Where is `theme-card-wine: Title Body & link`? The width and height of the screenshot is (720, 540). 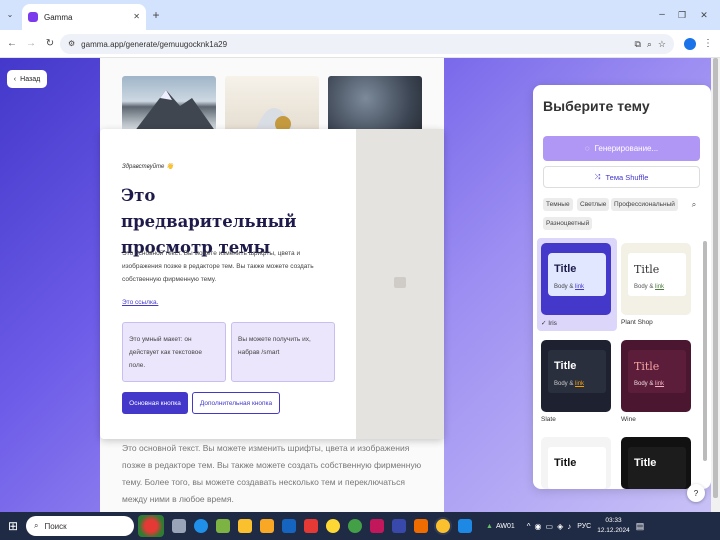
theme-card-wine: Title Body & link is located at coordinates (656, 376).